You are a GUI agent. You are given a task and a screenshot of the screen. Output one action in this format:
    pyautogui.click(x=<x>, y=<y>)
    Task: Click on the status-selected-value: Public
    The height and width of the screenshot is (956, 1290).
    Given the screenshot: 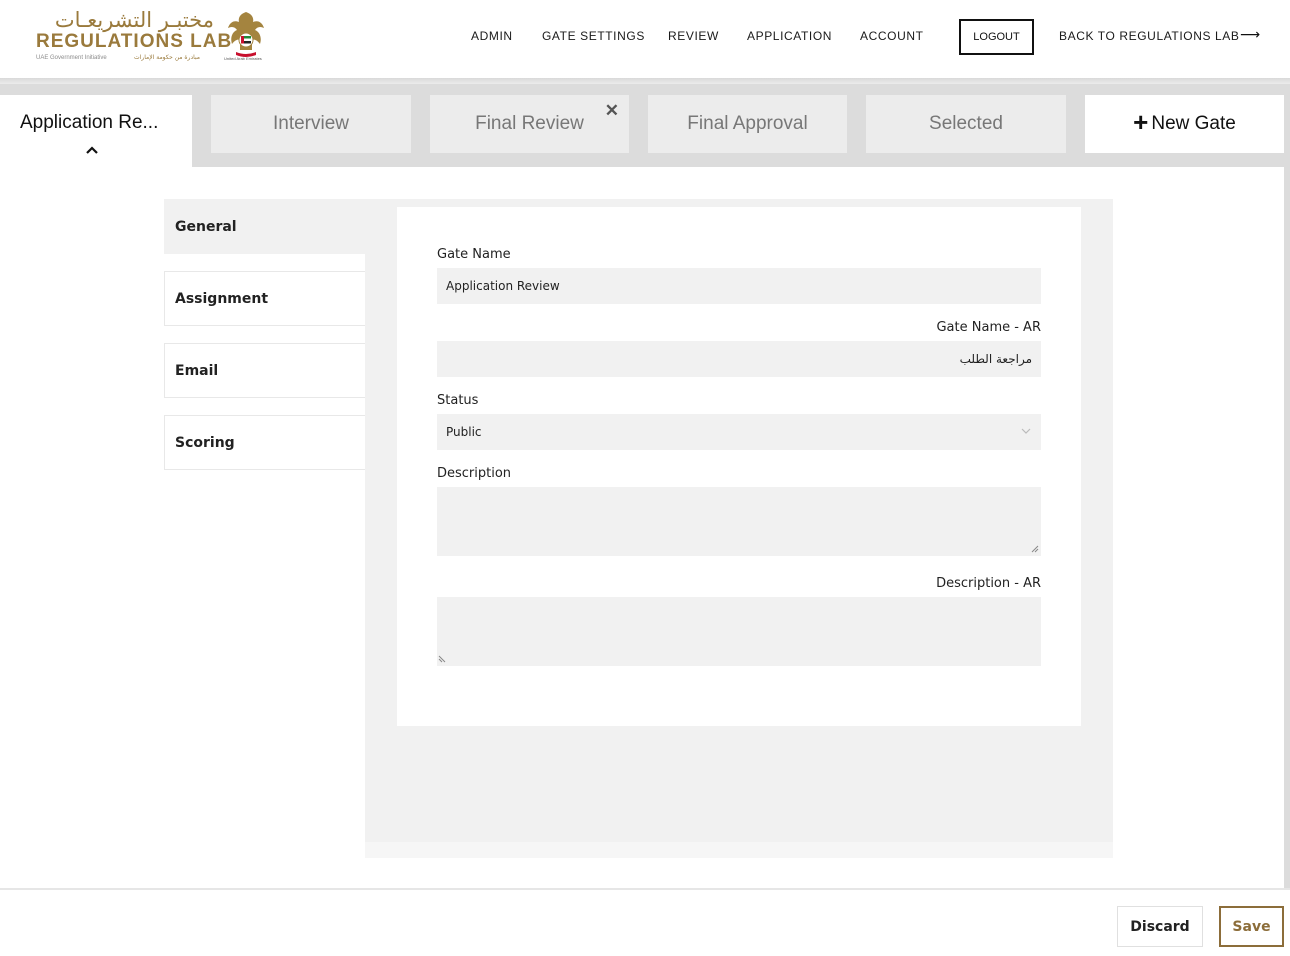 What is the action you would take?
    pyautogui.click(x=464, y=432)
    